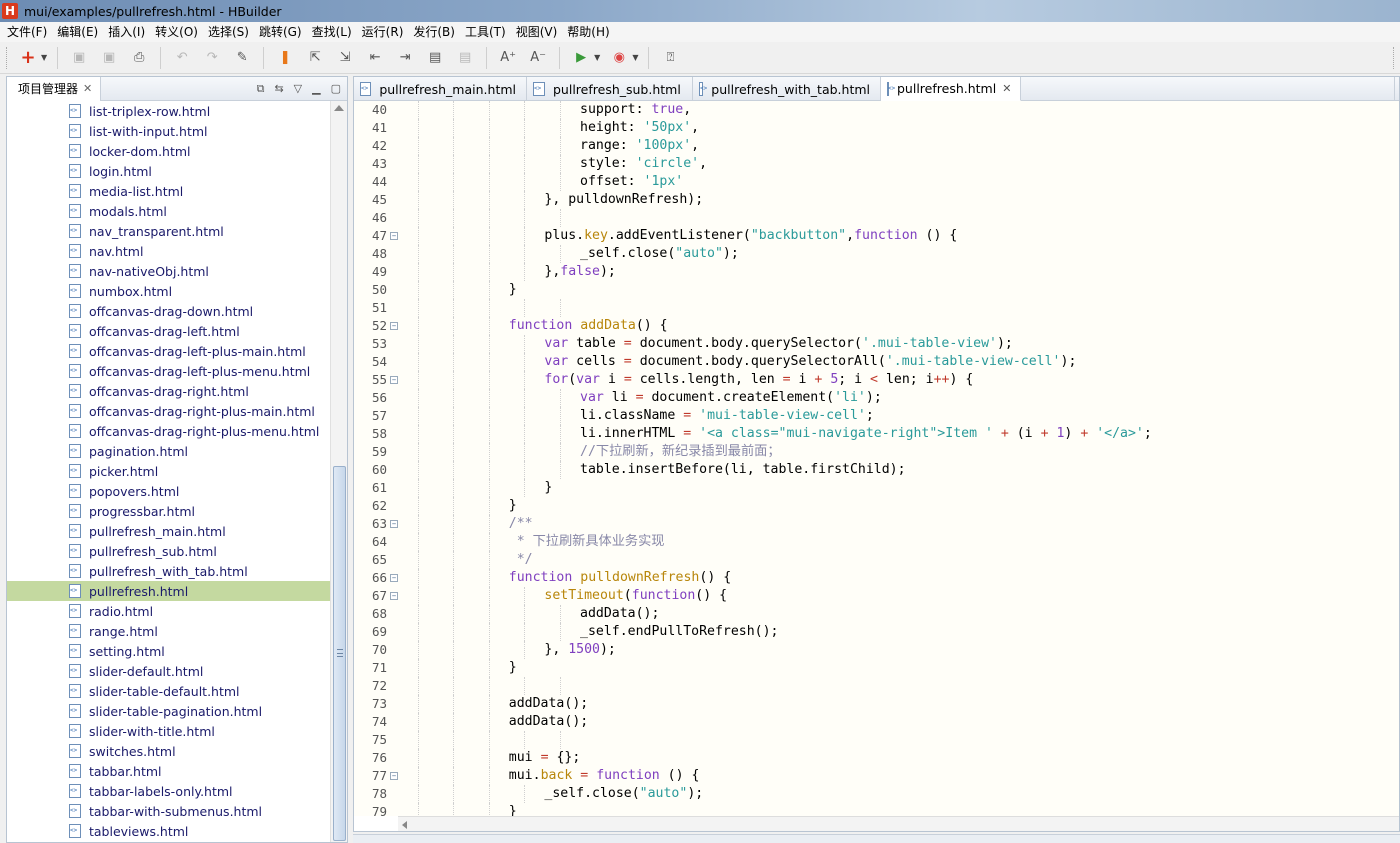  What do you see at coordinates (298, 88) in the screenshot?
I see `view-menu-icon: ▽` at bounding box center [298, 88].